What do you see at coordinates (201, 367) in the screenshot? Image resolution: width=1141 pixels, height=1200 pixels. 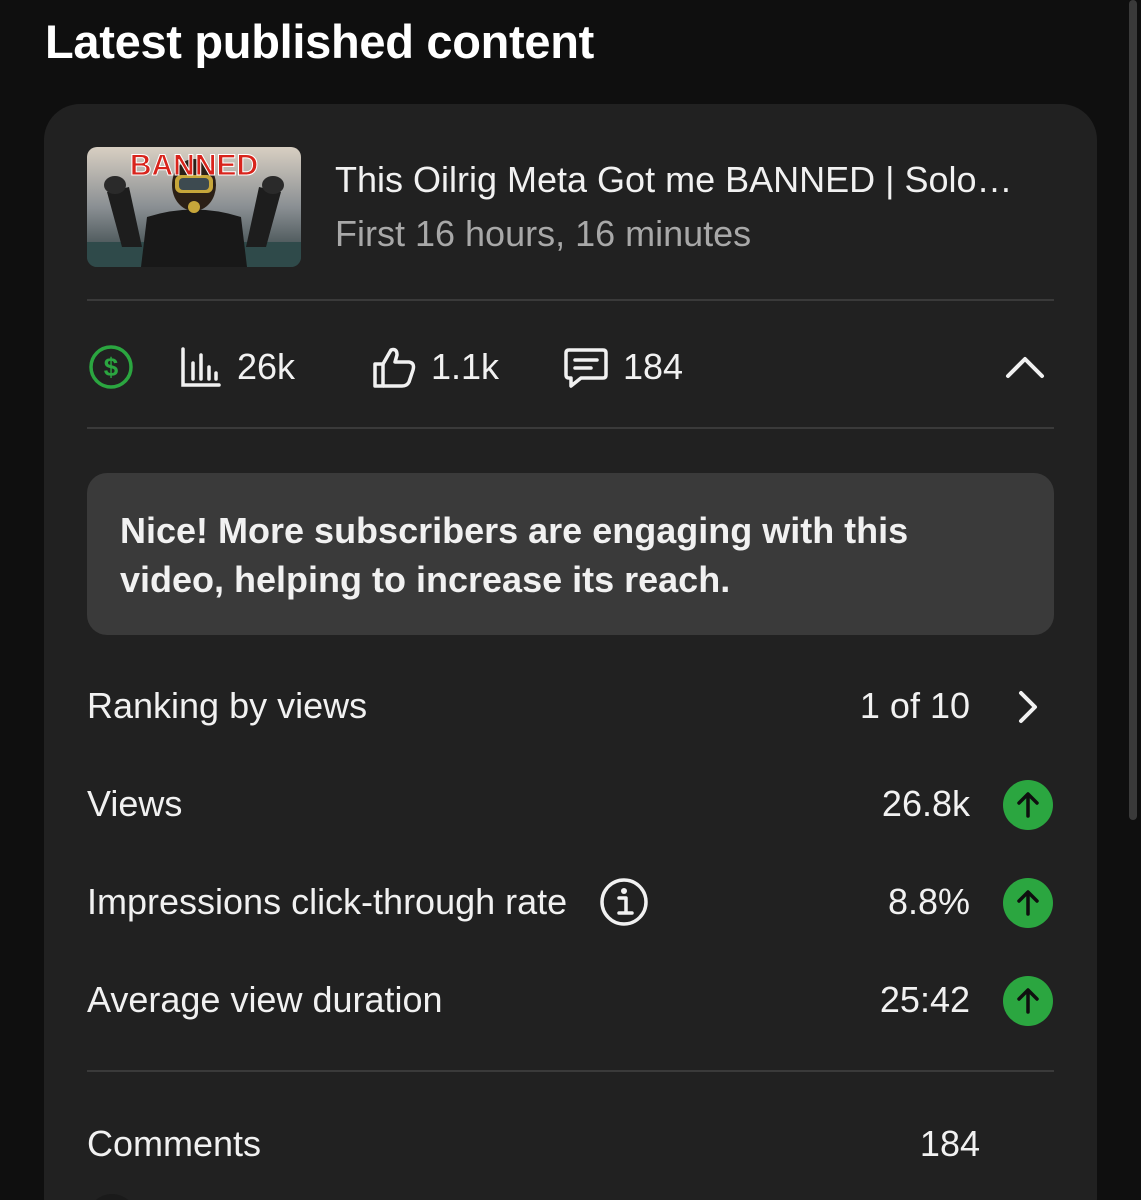 I see `bar-chart-icon` at bounding box center [201, 367].